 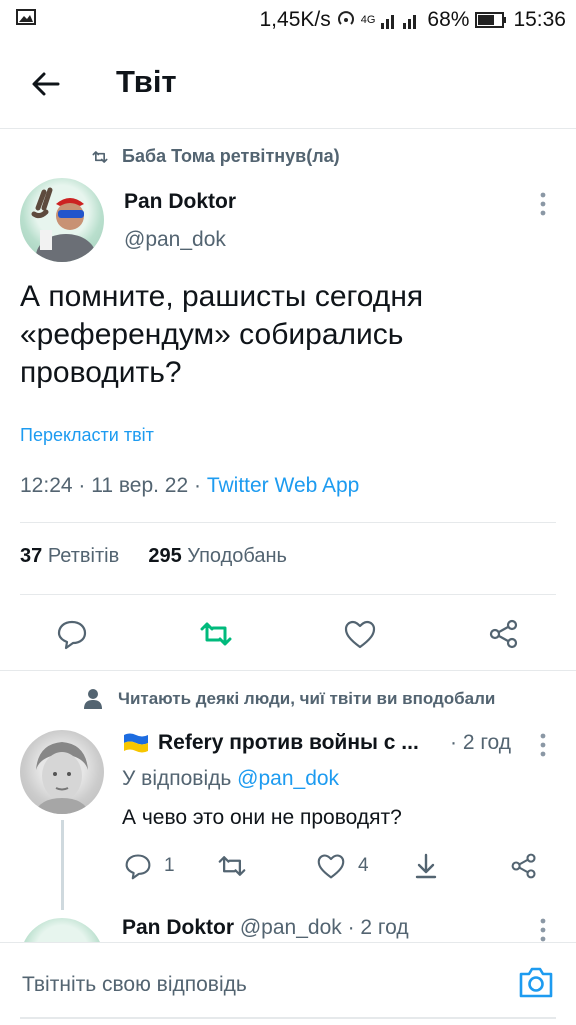 What do you see at coordinates (180, 202) in the screenshot?
I see `author-name: Pan Doktor` at bounding box center [180, 202].